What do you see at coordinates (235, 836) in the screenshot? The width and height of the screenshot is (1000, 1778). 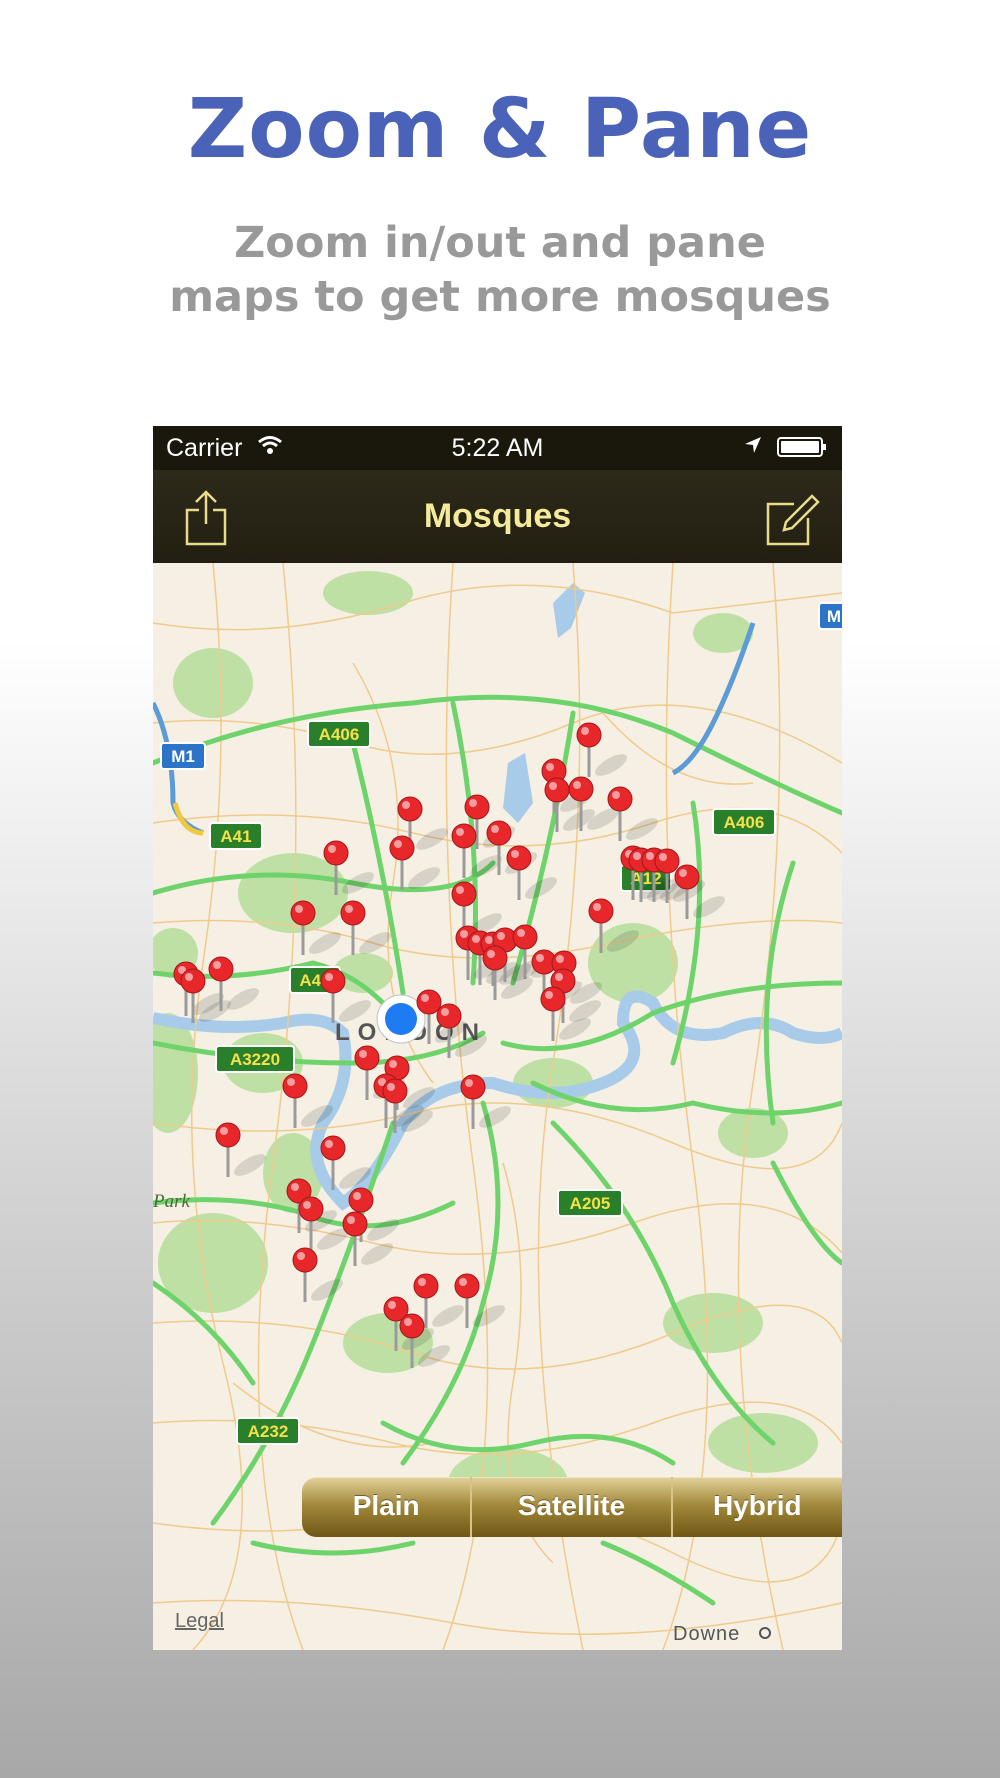 I see `road-label-a41: A41` at bounding box center [235, 836].